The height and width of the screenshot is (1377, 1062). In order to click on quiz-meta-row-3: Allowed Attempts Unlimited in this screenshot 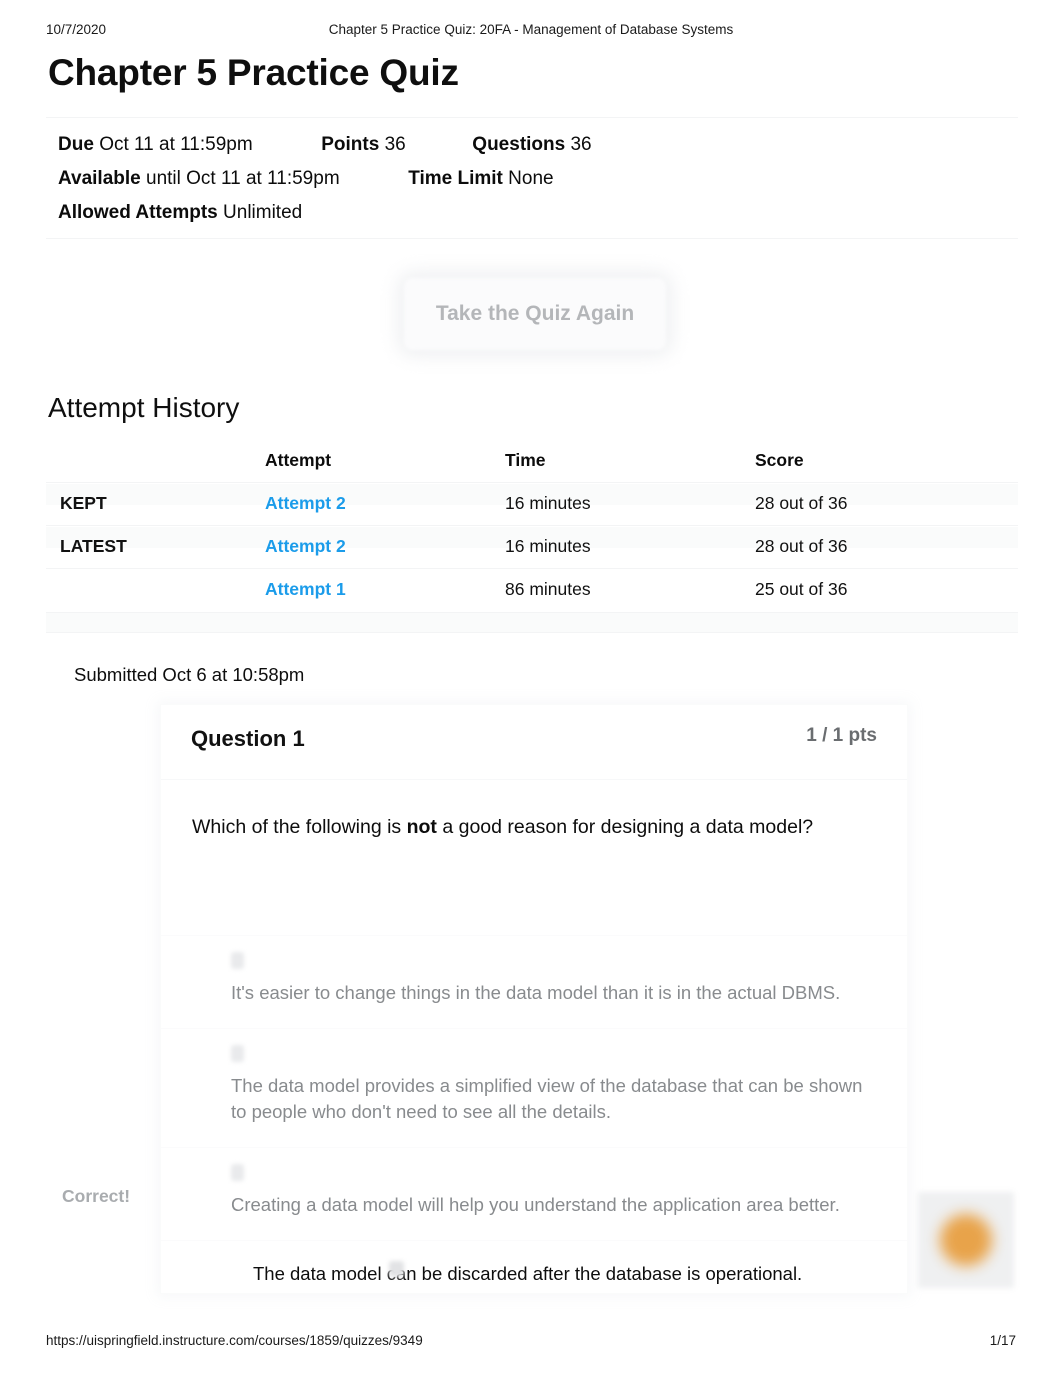, I will do `click(325, 213)`.